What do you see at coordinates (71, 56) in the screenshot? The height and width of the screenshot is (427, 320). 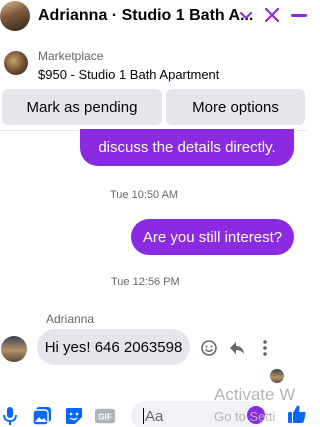 I see `listing-source-label: Marketplace` at bounding box center [71, 56].